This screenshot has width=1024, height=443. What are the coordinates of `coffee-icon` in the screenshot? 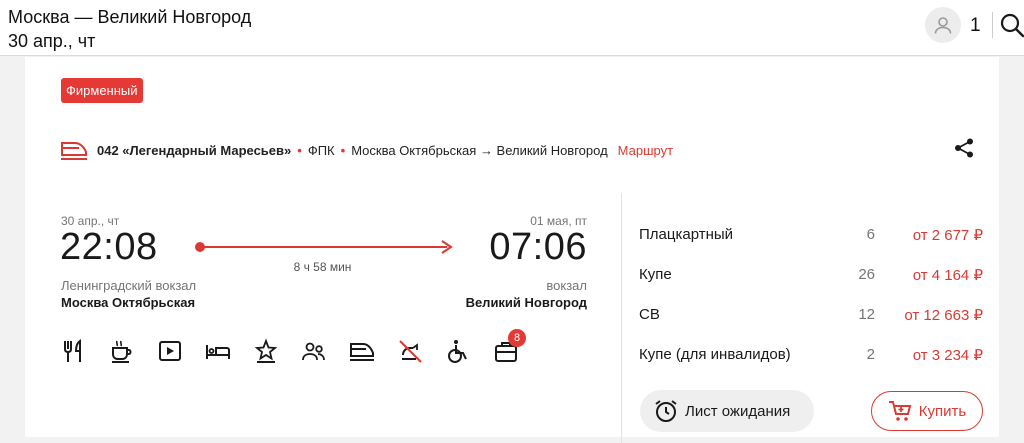 It's located at (122, 351).